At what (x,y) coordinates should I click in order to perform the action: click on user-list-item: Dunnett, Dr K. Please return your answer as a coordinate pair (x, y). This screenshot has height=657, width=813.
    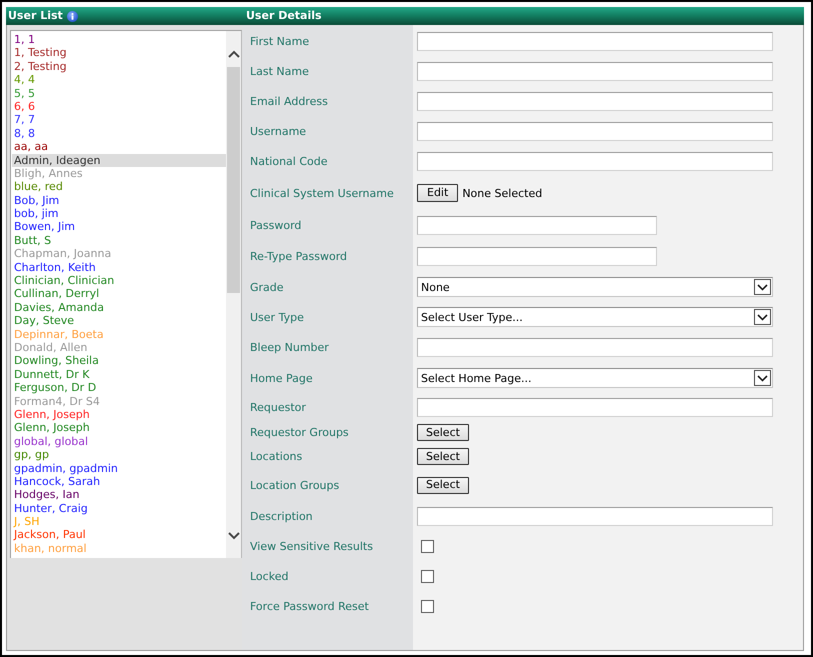
    Looking at the image, I should click on (119, 375).